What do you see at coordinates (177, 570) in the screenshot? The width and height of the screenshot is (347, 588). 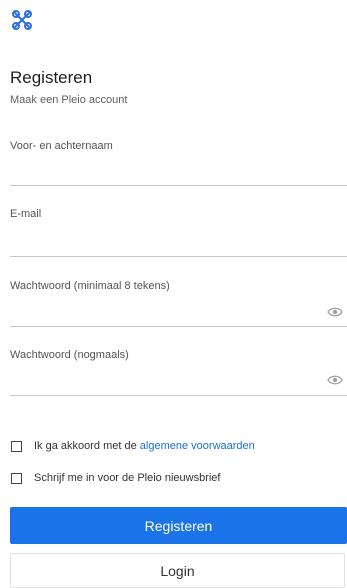 I see `login-button: Login` at bounding box center [177, 570].